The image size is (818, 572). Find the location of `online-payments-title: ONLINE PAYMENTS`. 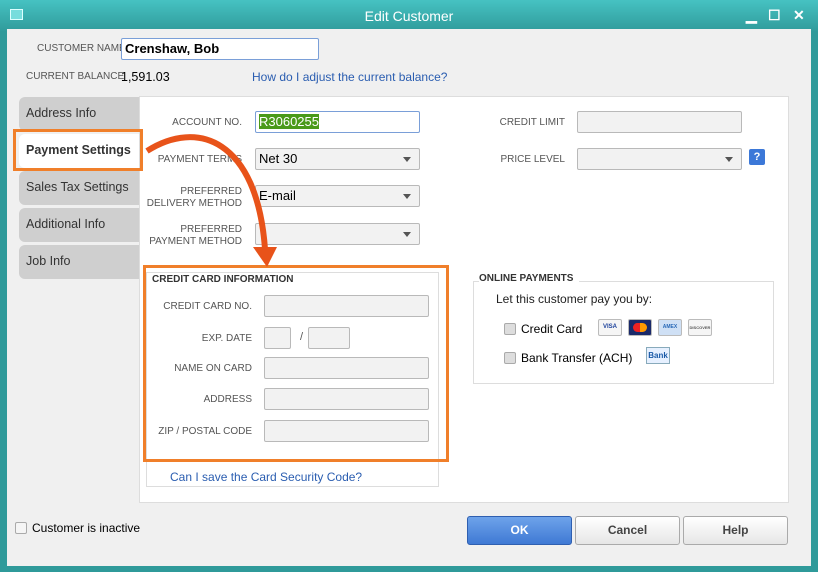

online-payments-title: ONLINE PAYMENTS is located at coordinates (529, 278).